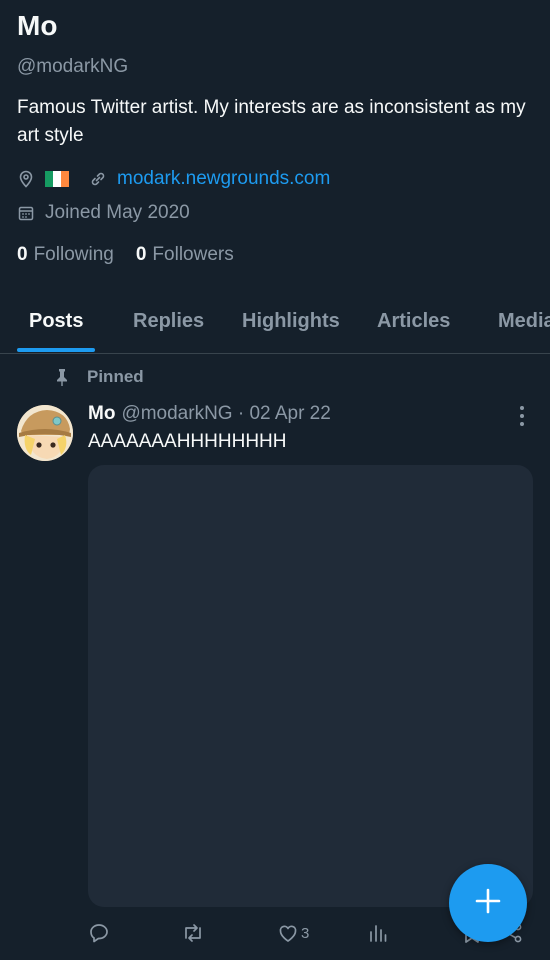  Describe the element at coordinates (275, 213) in the screenshot. I see `joined-row: Joined May 2020` at that location.